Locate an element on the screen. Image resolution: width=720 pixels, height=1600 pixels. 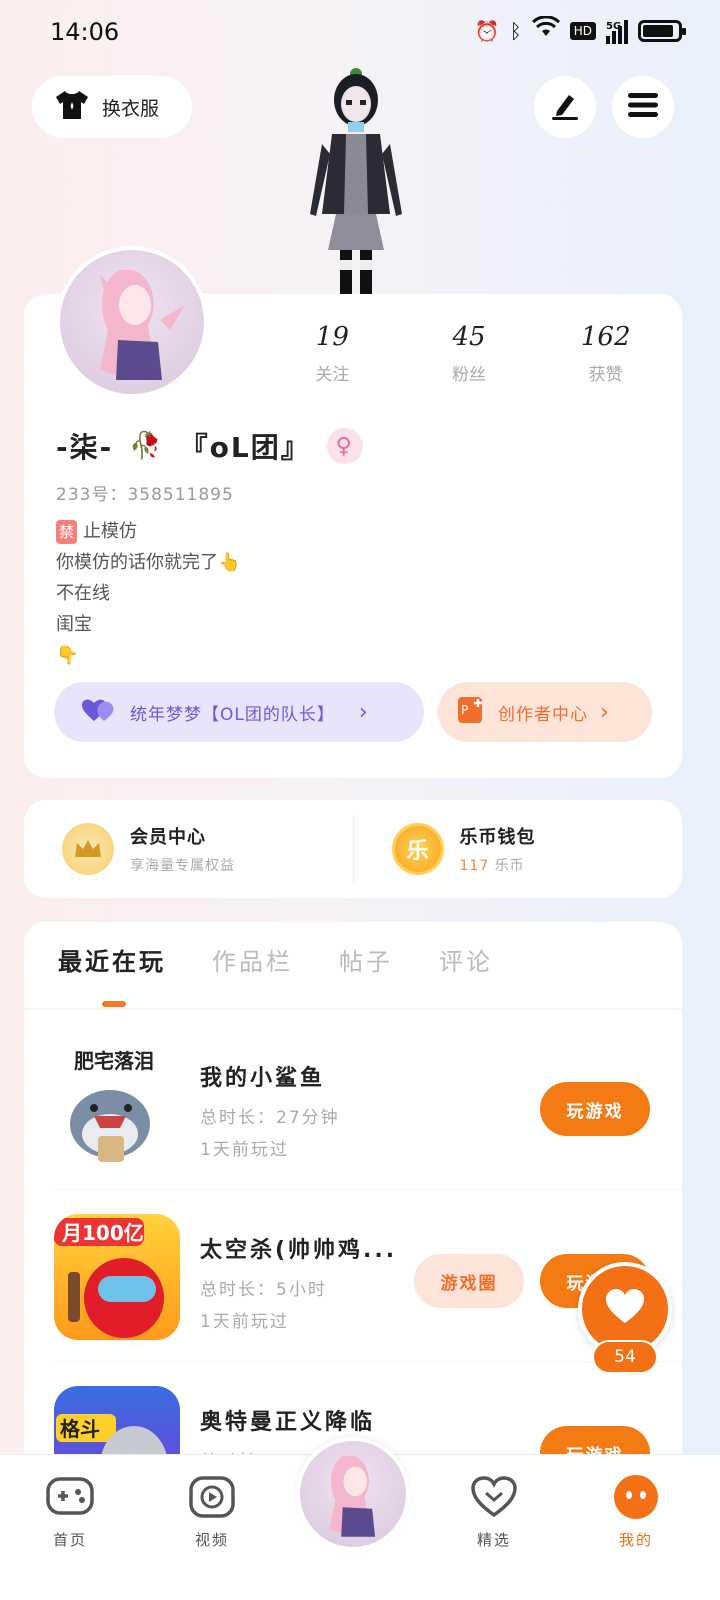
signal-icon: 5G is located at coordinates (617, 31).